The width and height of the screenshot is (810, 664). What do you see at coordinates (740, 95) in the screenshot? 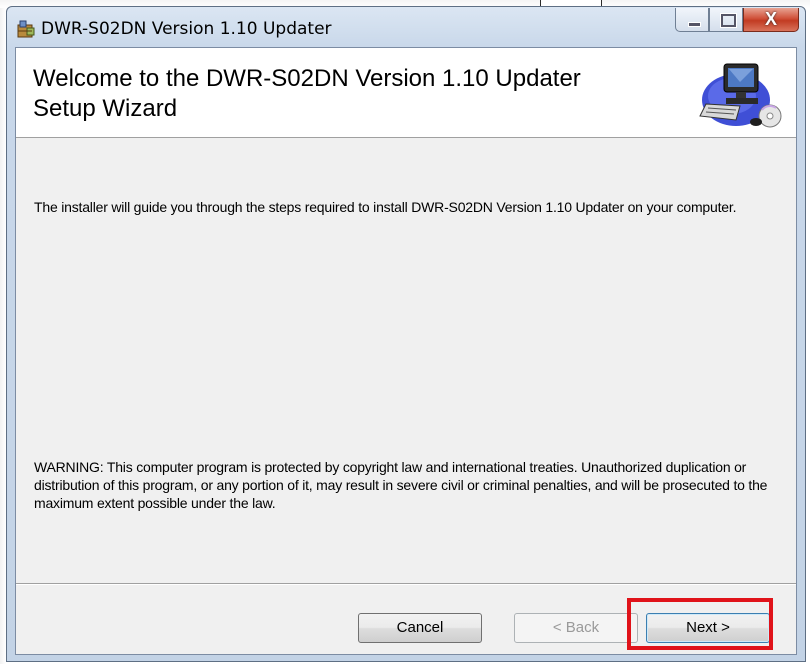
I see `computer-setup-icon` at bounding box center [740, 95].